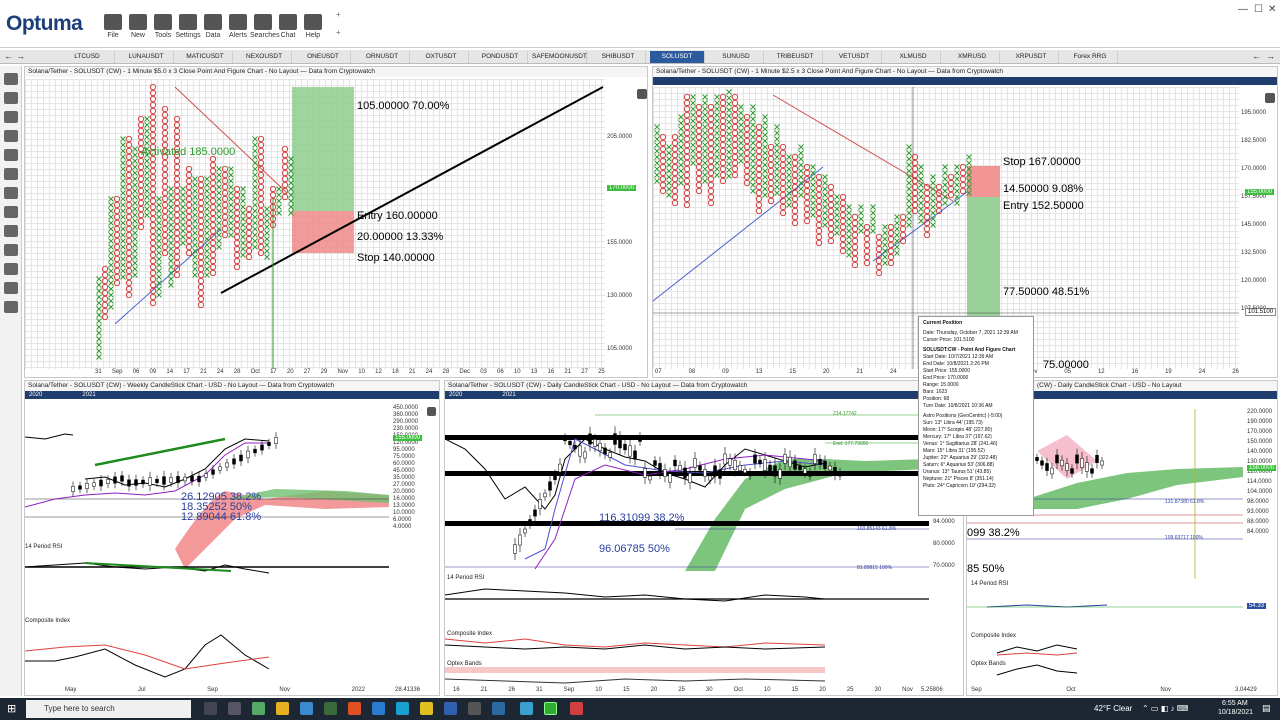 The height and width of the screenshot is (720, 1280). I want to click on tabs-right-icon: →, so click(1270, 56).